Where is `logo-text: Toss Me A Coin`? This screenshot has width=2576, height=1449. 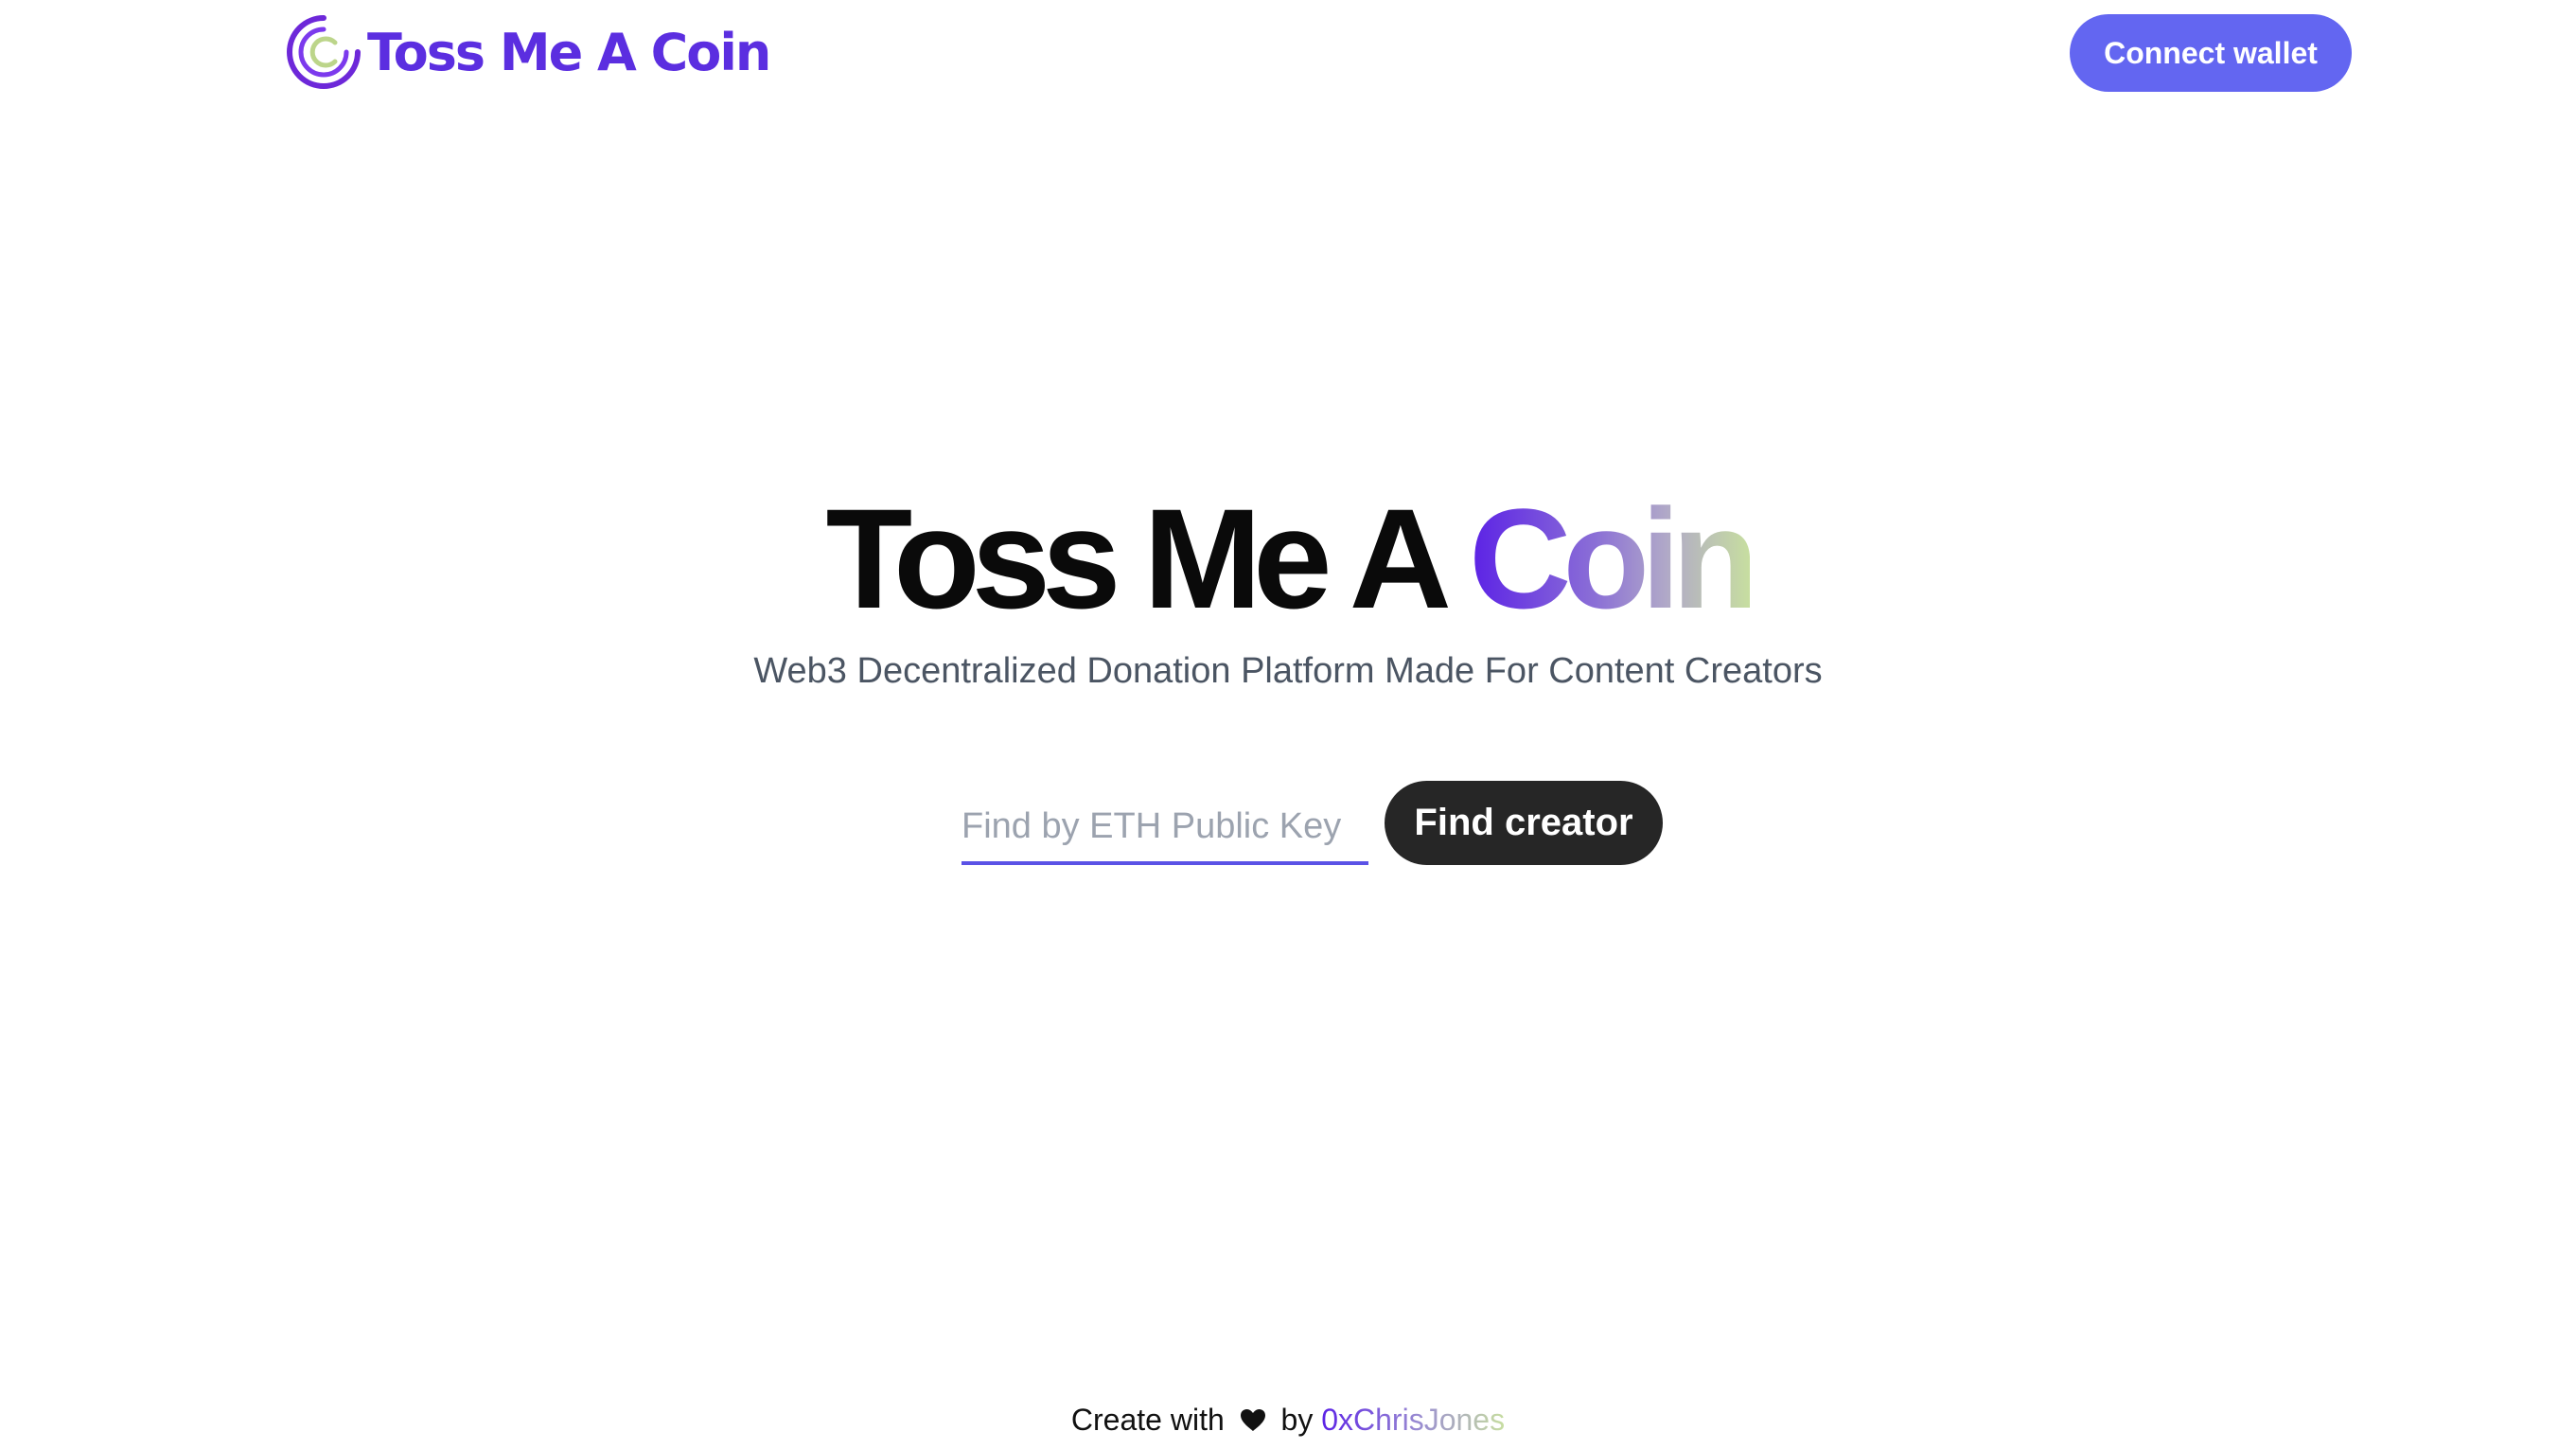
logo-text: Toss Me A Coin is located at coordinates (569, 52).